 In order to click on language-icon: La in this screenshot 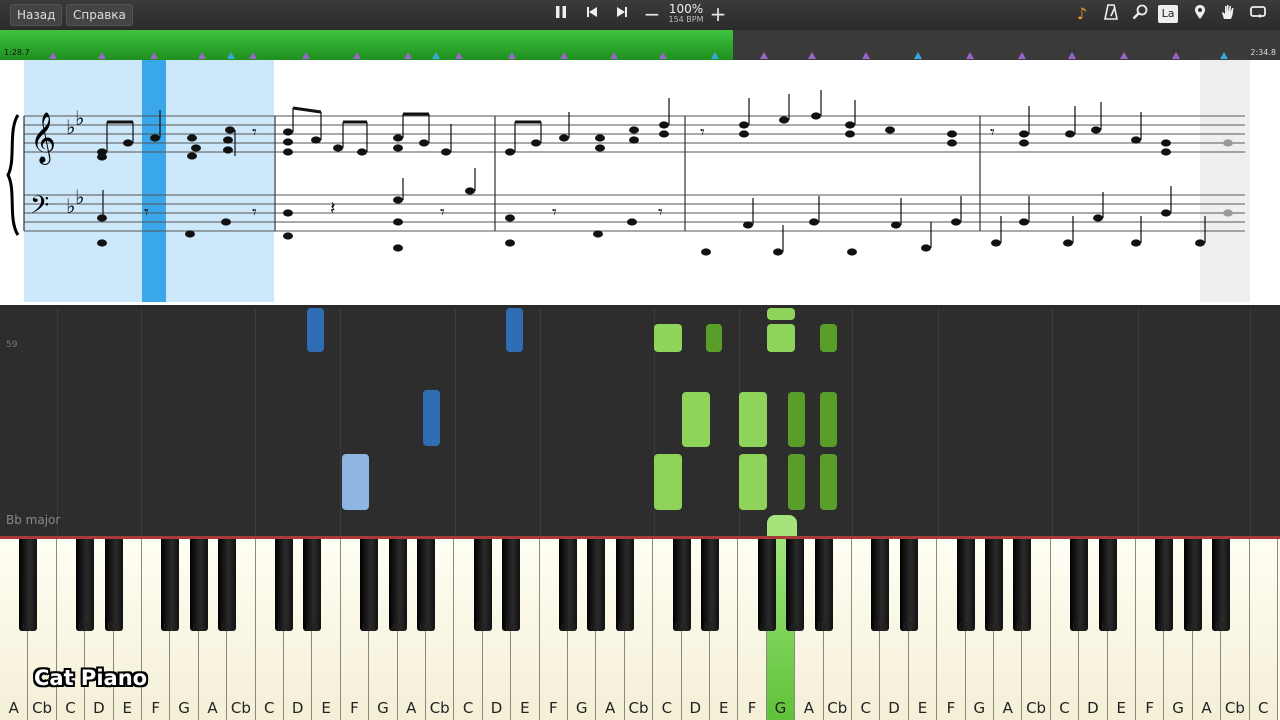, I will do `click(1168, 14)`.